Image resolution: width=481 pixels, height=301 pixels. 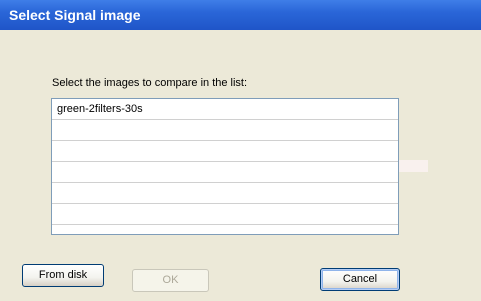 What do you see at coordinates (170, 280) in the screenshot?
I see `ok-button: OK` at bounding box center [170, 280].